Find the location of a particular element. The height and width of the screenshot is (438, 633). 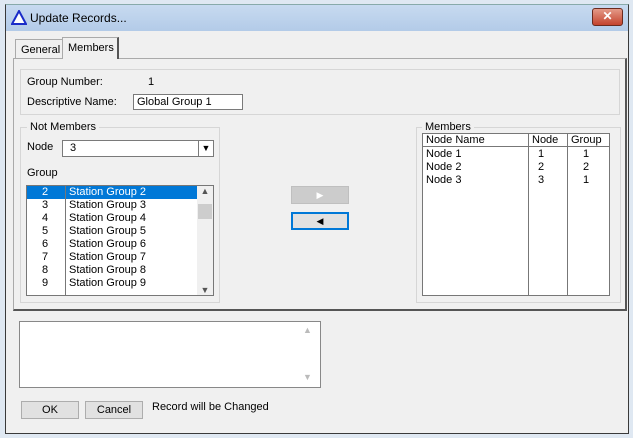

textarea-scroll-up-icon: ▲ is located at coordinates (307, 330).